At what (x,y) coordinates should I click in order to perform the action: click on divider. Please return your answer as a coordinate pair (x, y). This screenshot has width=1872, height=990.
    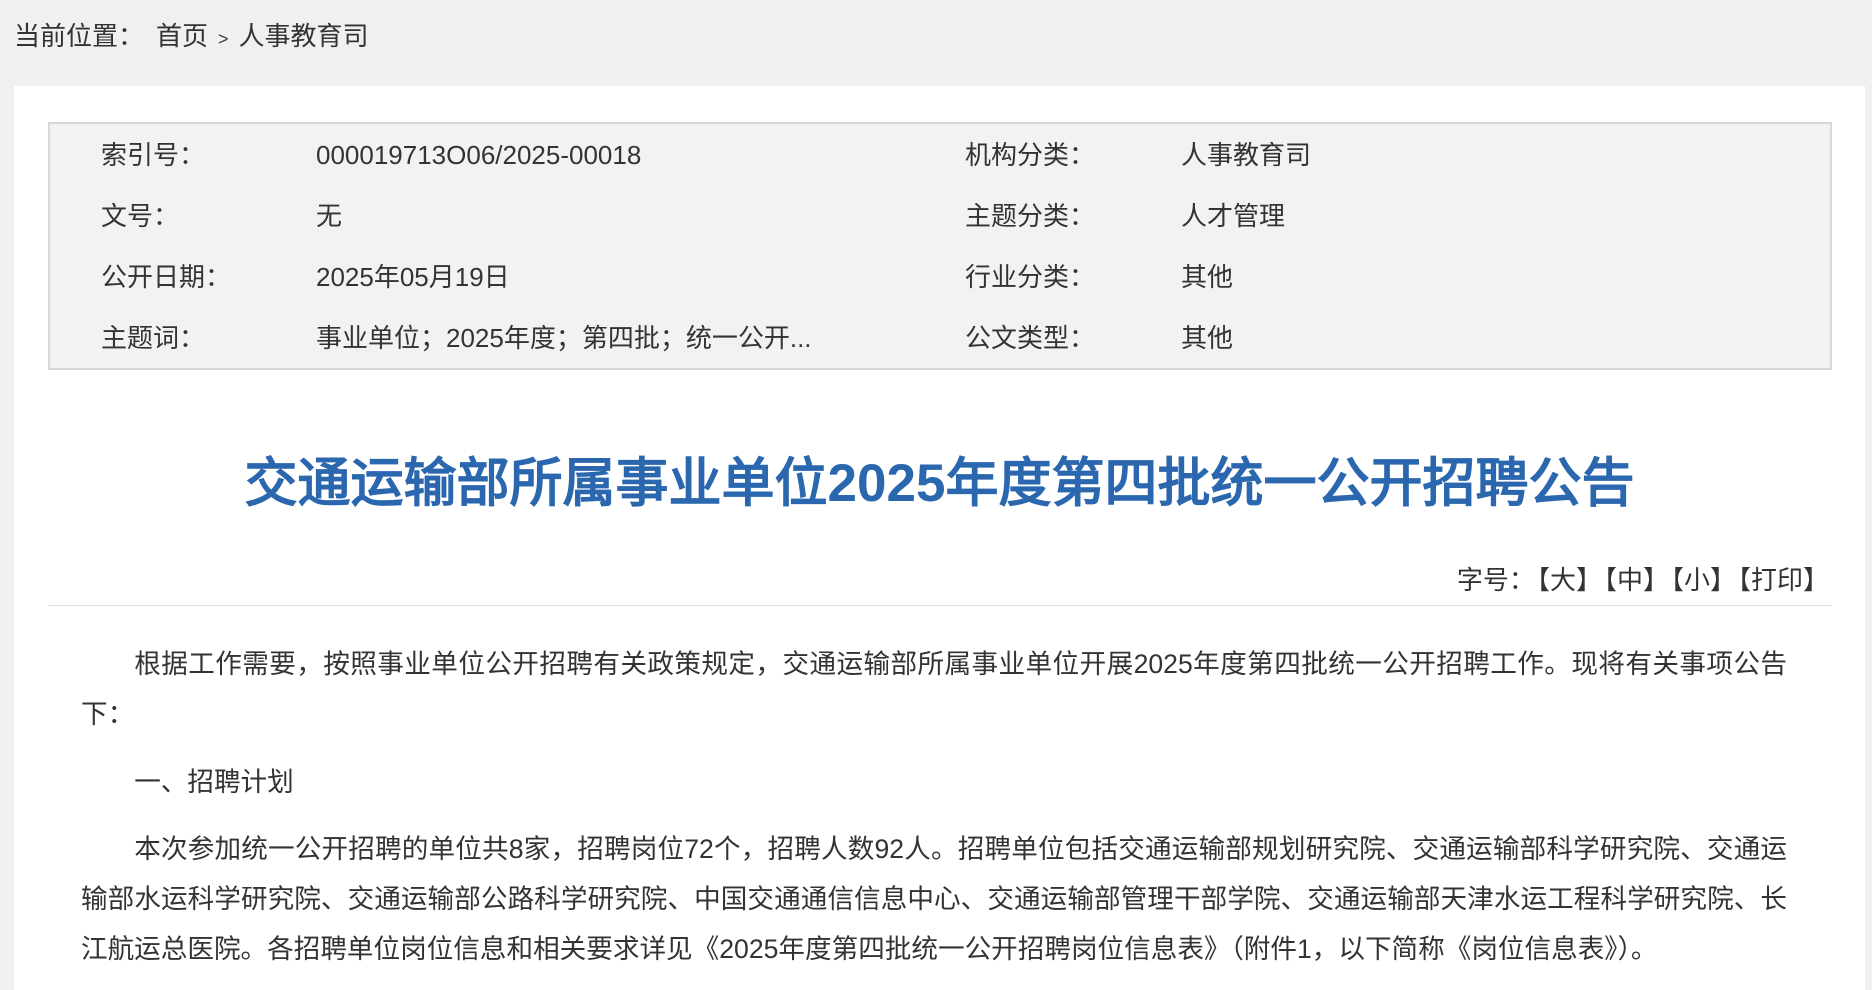
    Looking at the image, I should click on (940, 605).